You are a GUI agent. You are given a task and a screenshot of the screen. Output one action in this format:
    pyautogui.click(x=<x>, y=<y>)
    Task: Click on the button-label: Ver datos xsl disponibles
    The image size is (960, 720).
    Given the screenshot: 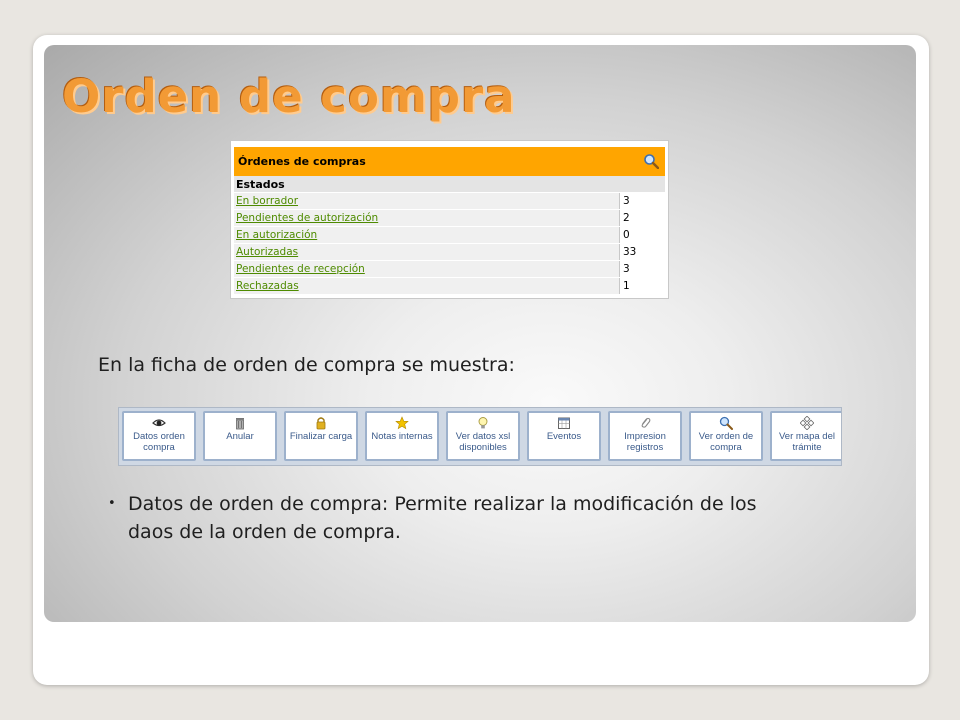 What is the action you would take?
    pyautogui.click(x=483, y=442)
    